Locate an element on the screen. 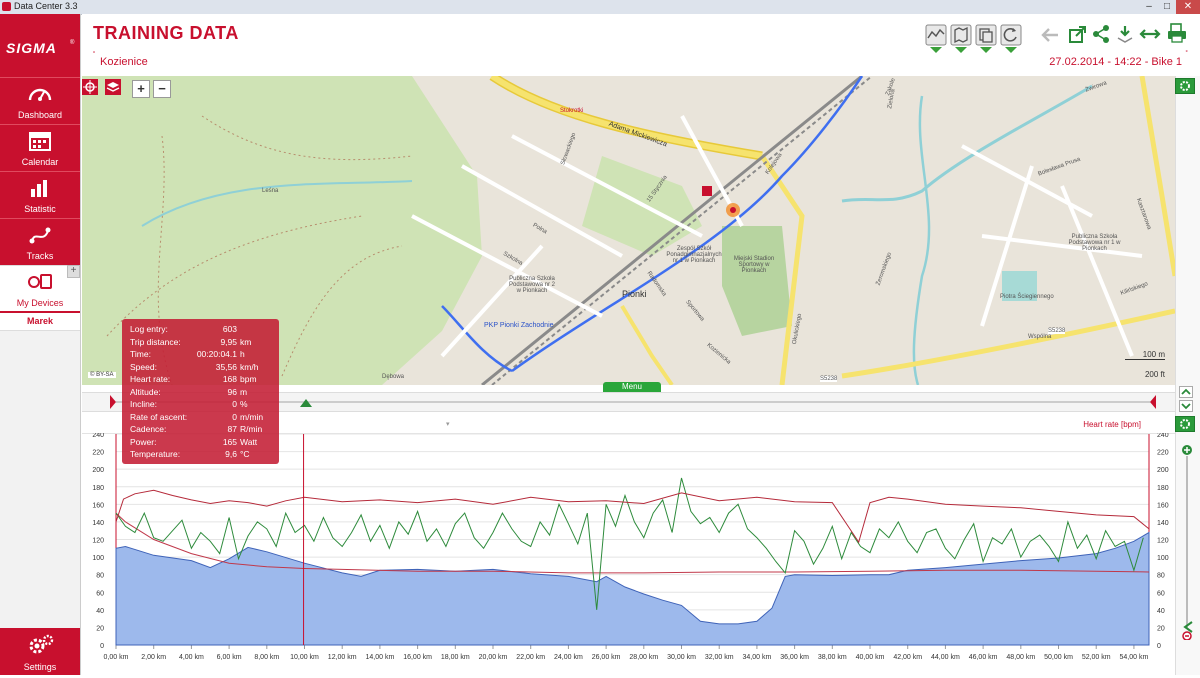 The height and width of the screenshot is (678, 1200). info-key: Temperature: is located at coordinates (155, 454).